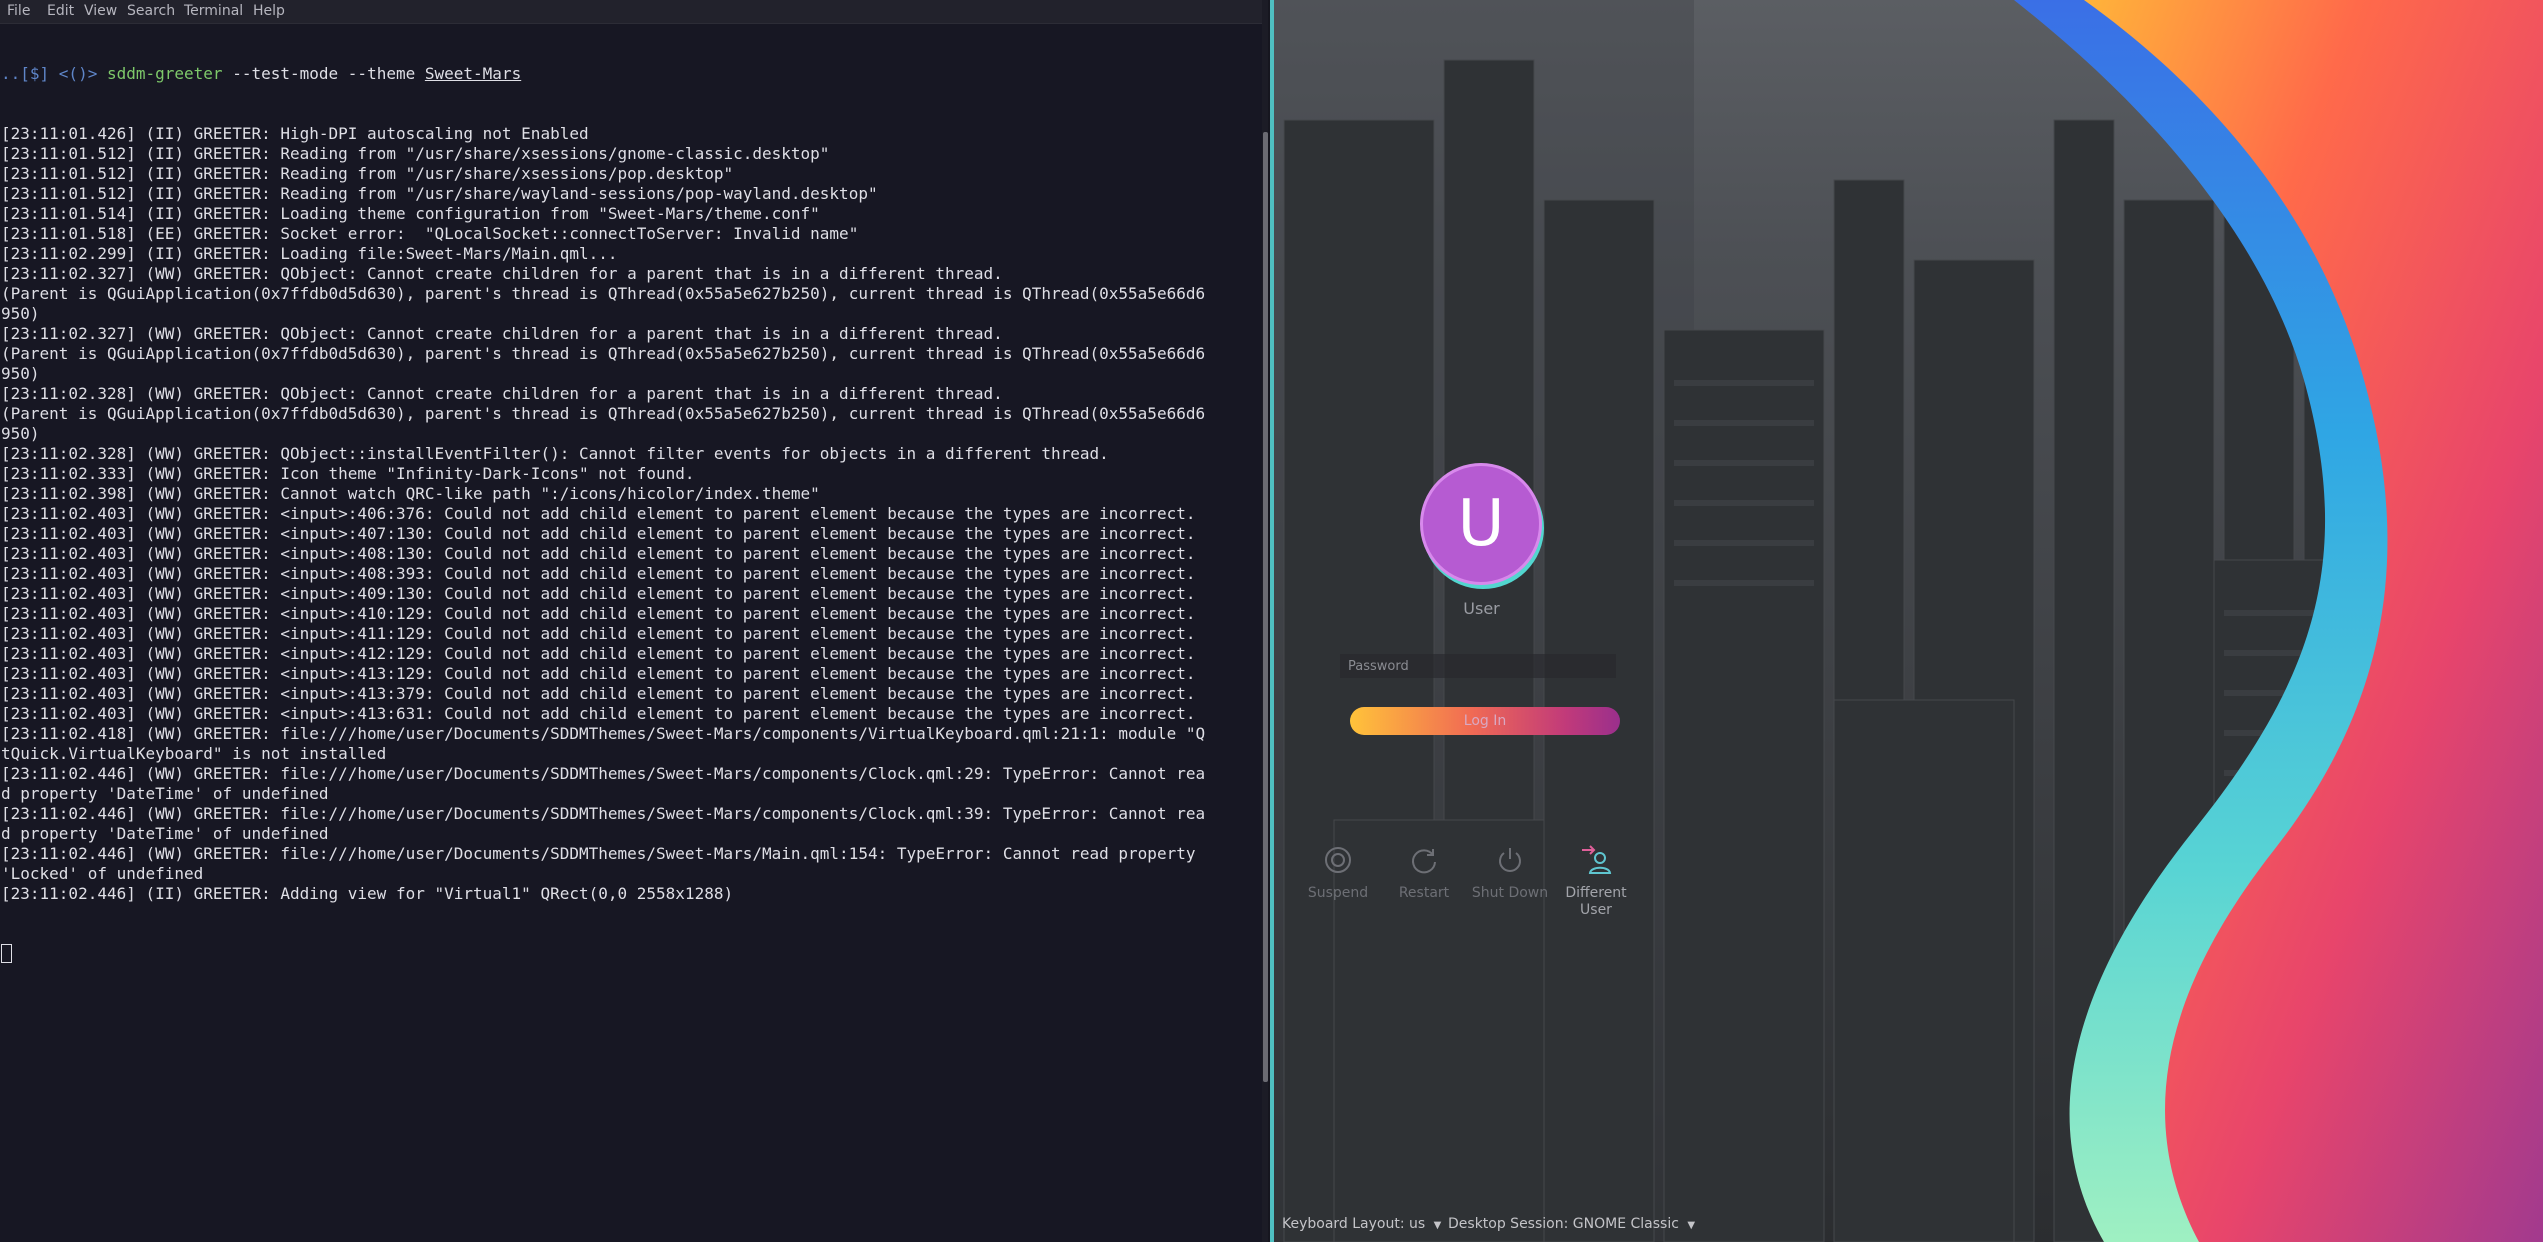 The image size is (2543, 1242). I want to click on terminal-scrollbar-thumb, so click(1265, 607).